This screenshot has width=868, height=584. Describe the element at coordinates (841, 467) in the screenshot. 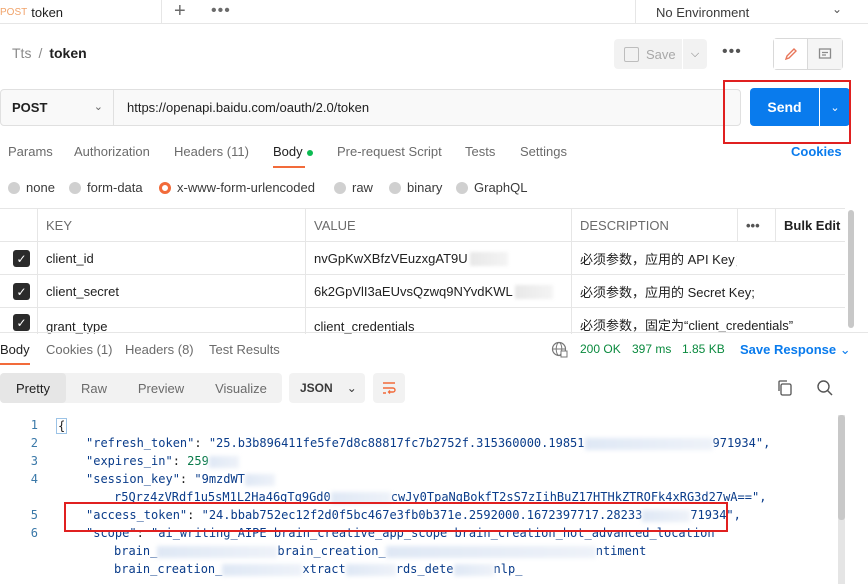

I see `code-scrollbar-thumb` at that location.